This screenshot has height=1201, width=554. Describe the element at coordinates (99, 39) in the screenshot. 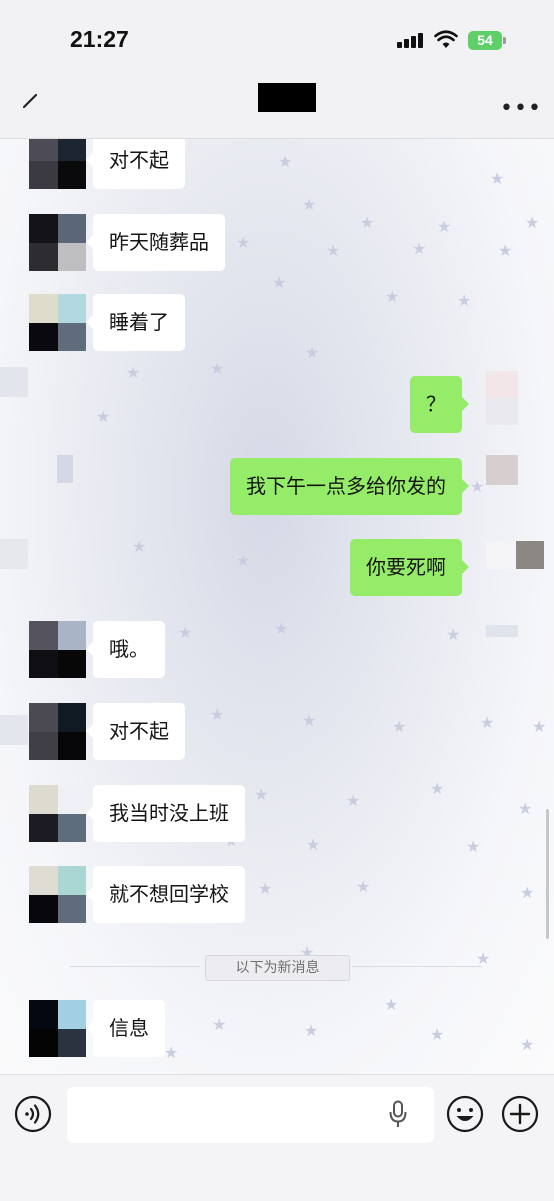

I see `clock-time: 21:27` at that location.